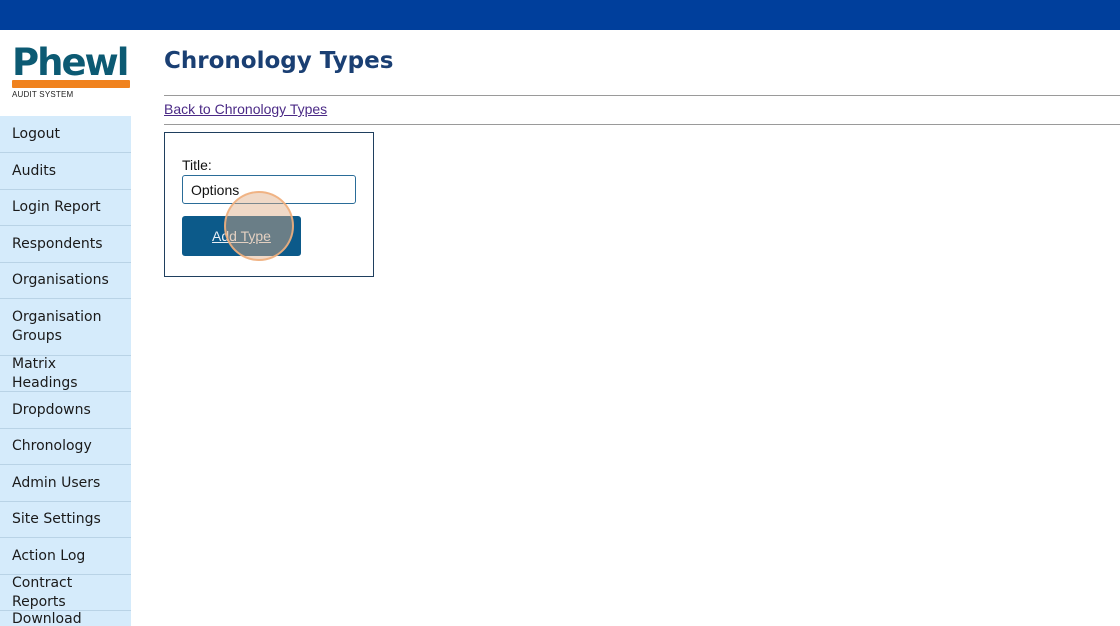 The height and width of the screenshot is (626, 1120). I want to click on sidebar-item-action-log: Action Log, so click(65, 556).